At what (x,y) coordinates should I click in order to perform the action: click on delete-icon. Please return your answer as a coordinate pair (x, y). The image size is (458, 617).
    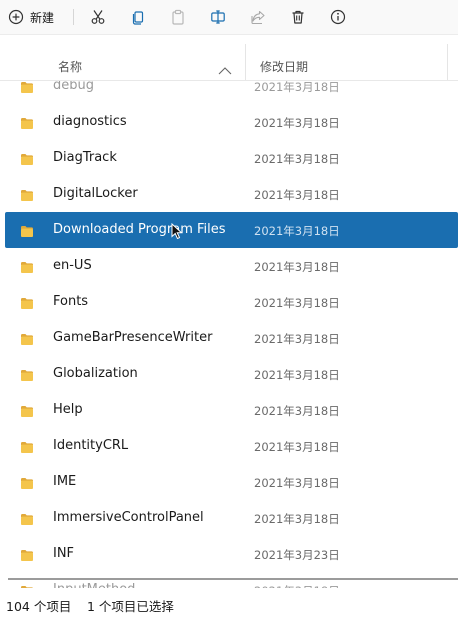
    Looking at the image, I should click on (298, 17).